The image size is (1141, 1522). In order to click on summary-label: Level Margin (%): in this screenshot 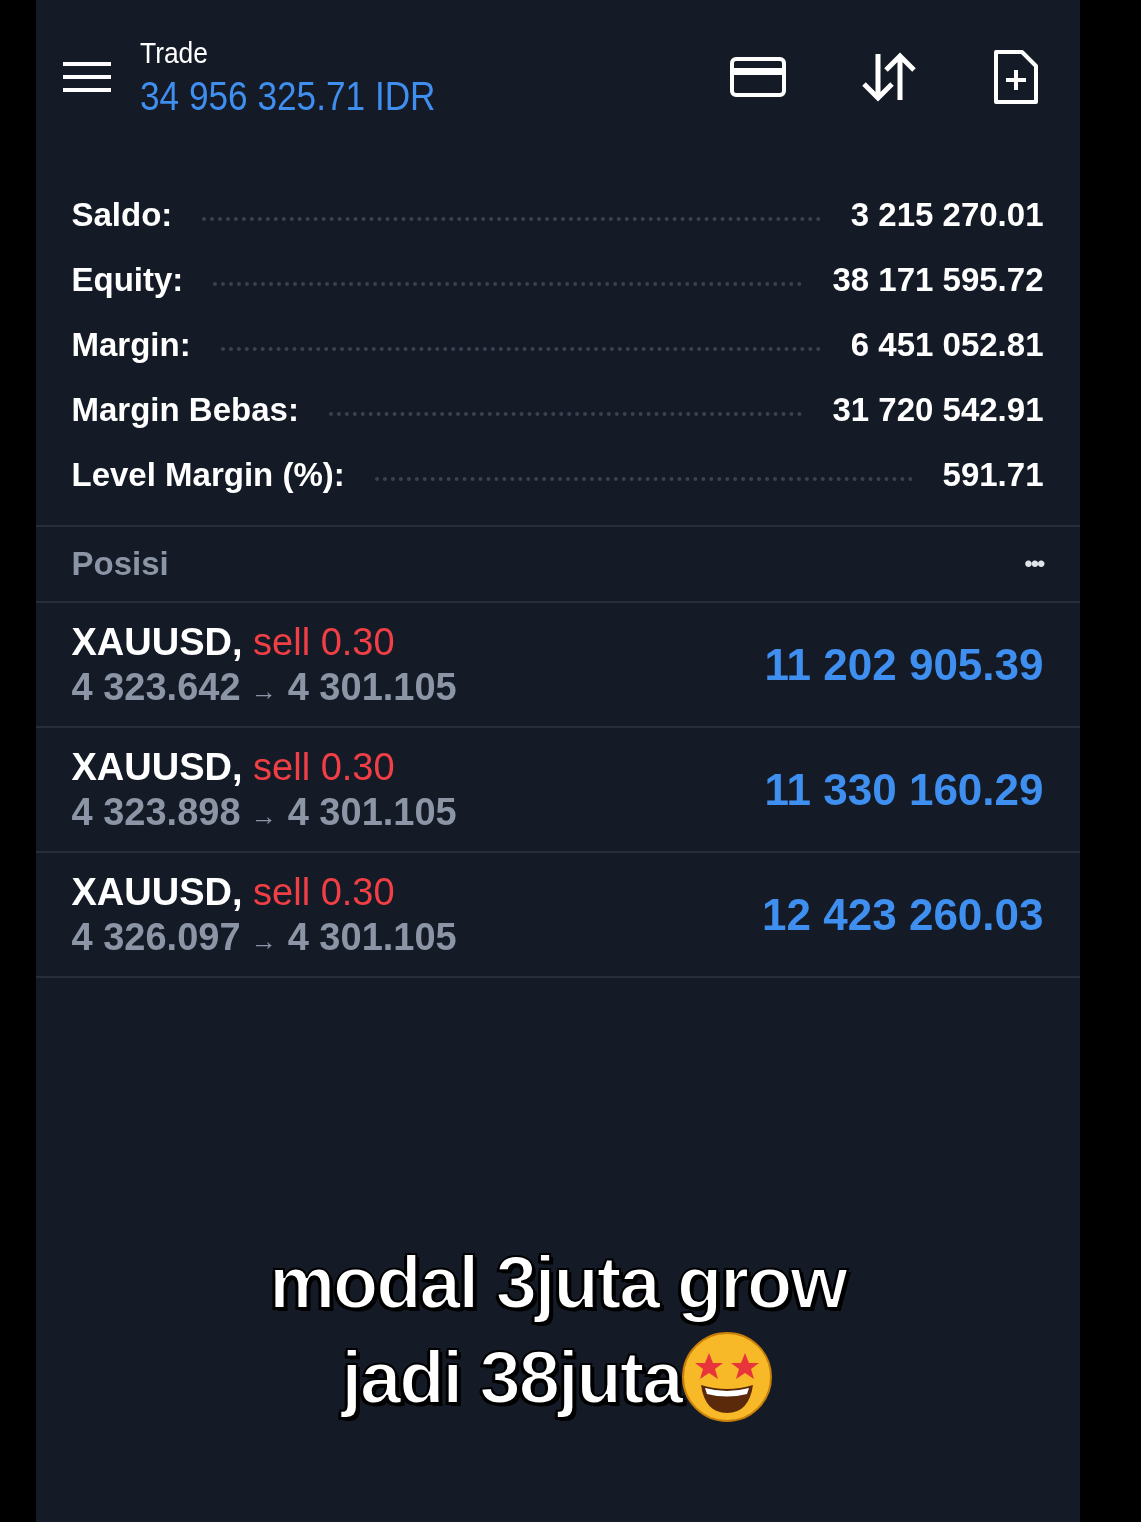, I will do `click(208, 474)`.